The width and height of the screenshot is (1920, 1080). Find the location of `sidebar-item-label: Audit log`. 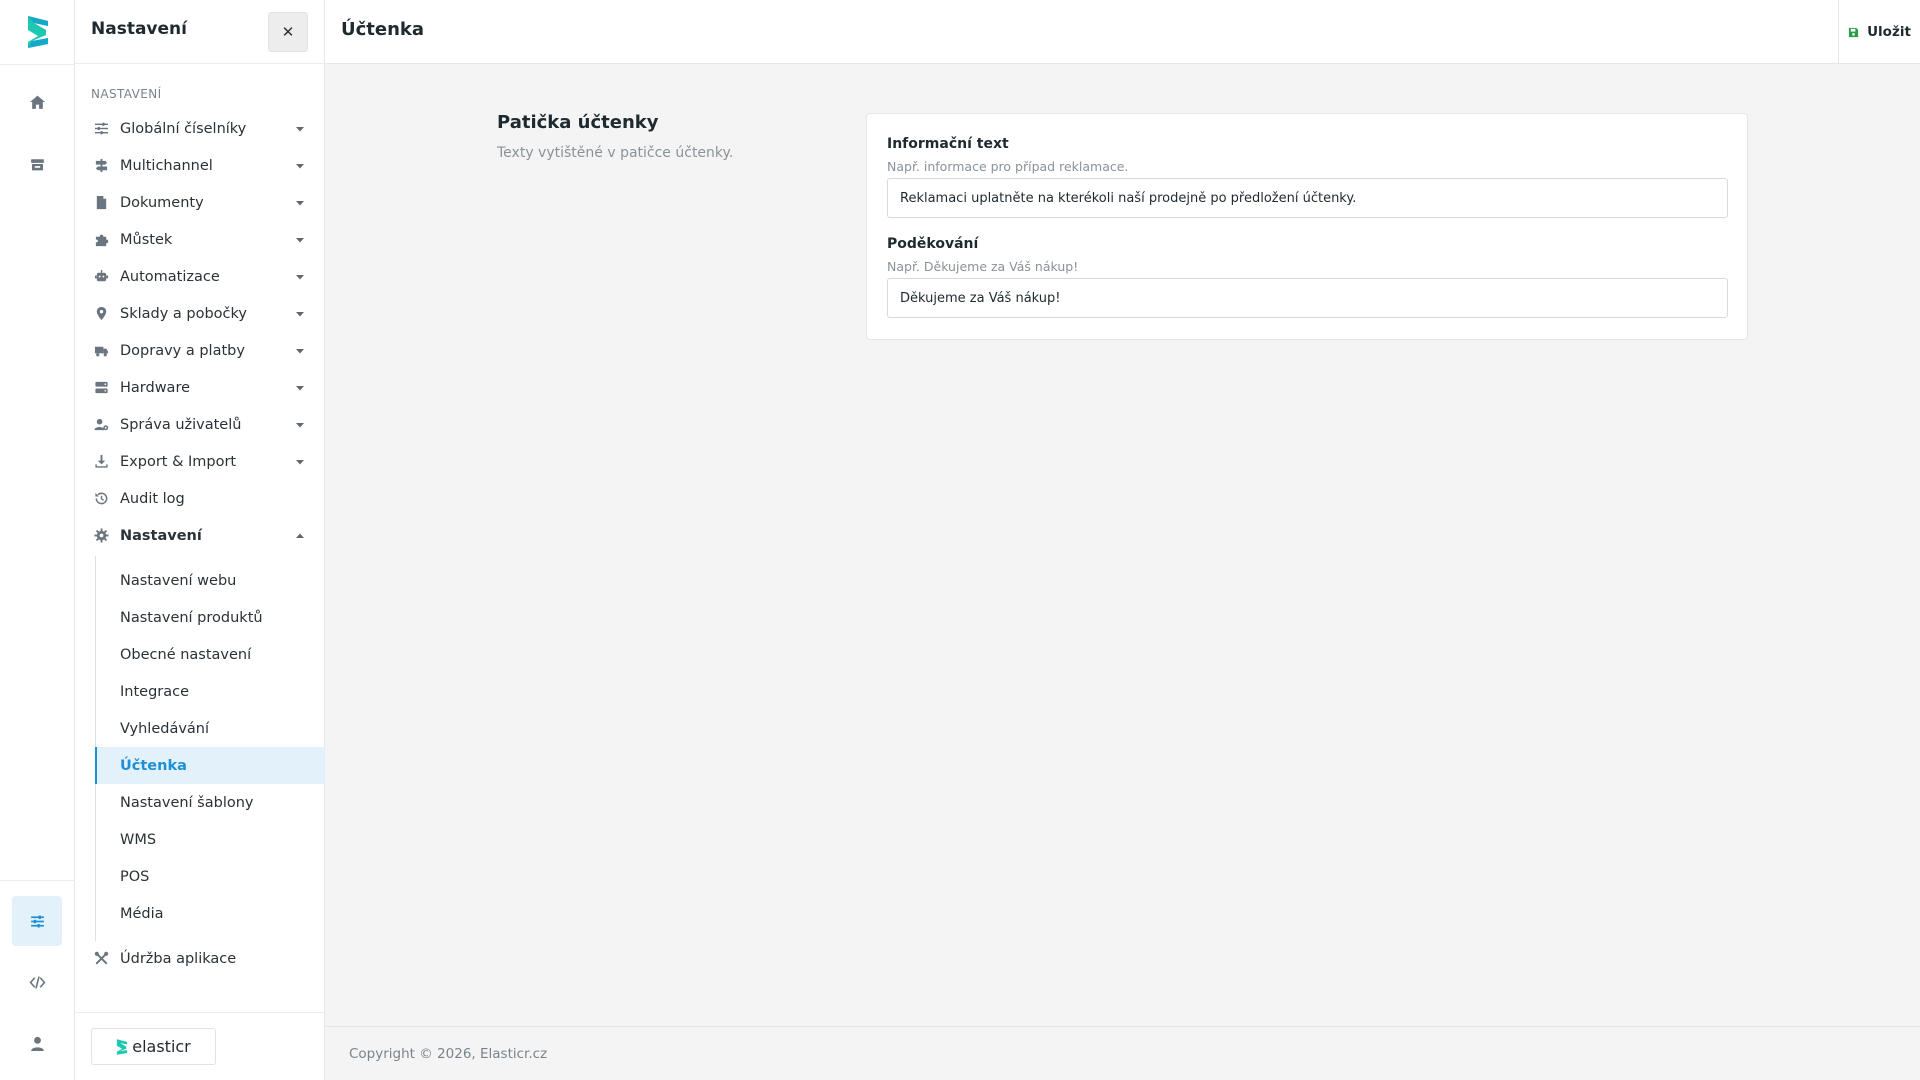

sidebar-item-label: Audit log is located at coordinates (152, 498).